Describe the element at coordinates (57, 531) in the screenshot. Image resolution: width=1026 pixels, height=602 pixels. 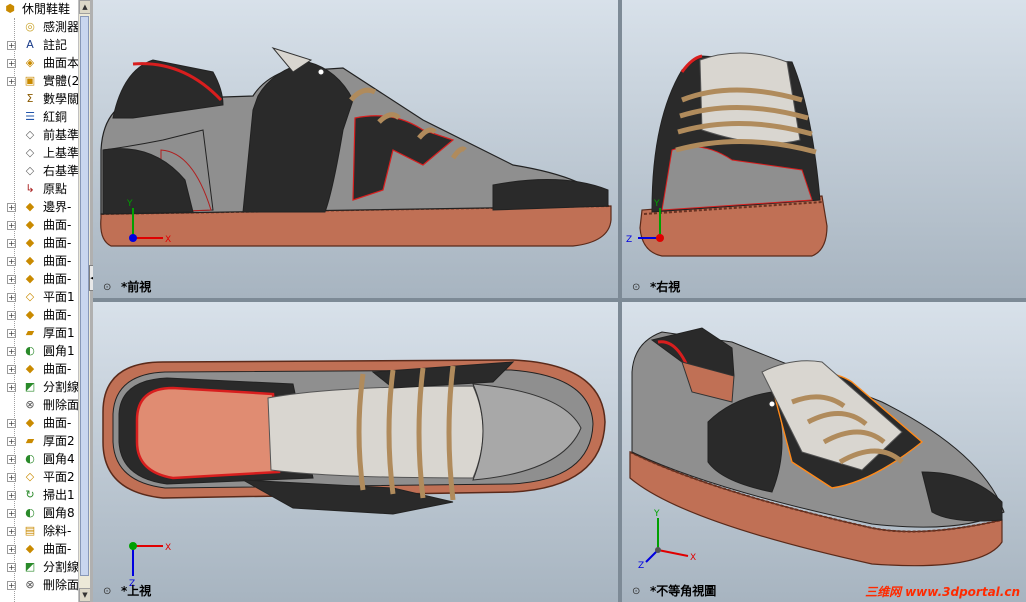
I see `tree-item-label: 除料-` at that location.